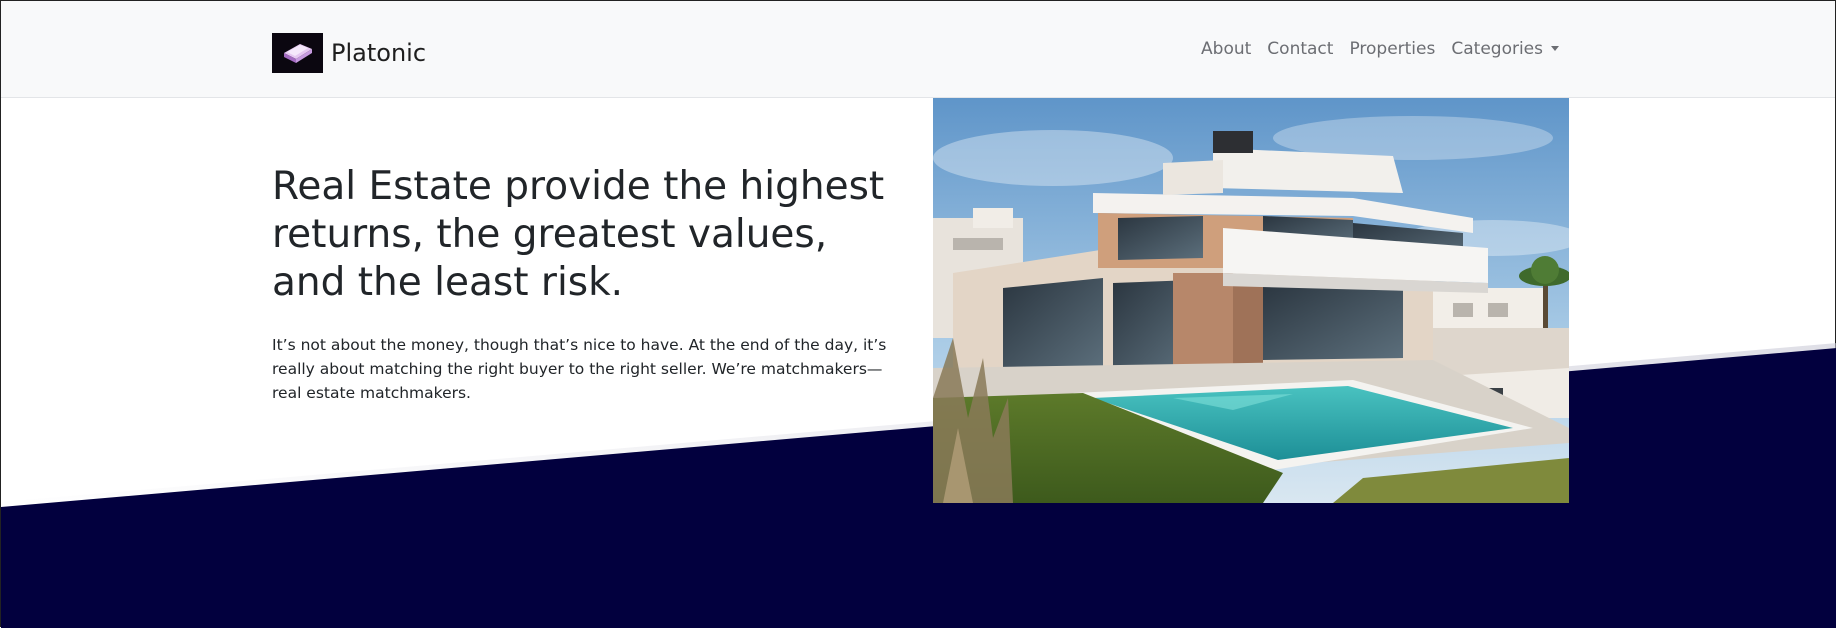 This screenshot has width=1836, height=628. I want to click on nav-link-contact: Contact, so click(1300, 49).